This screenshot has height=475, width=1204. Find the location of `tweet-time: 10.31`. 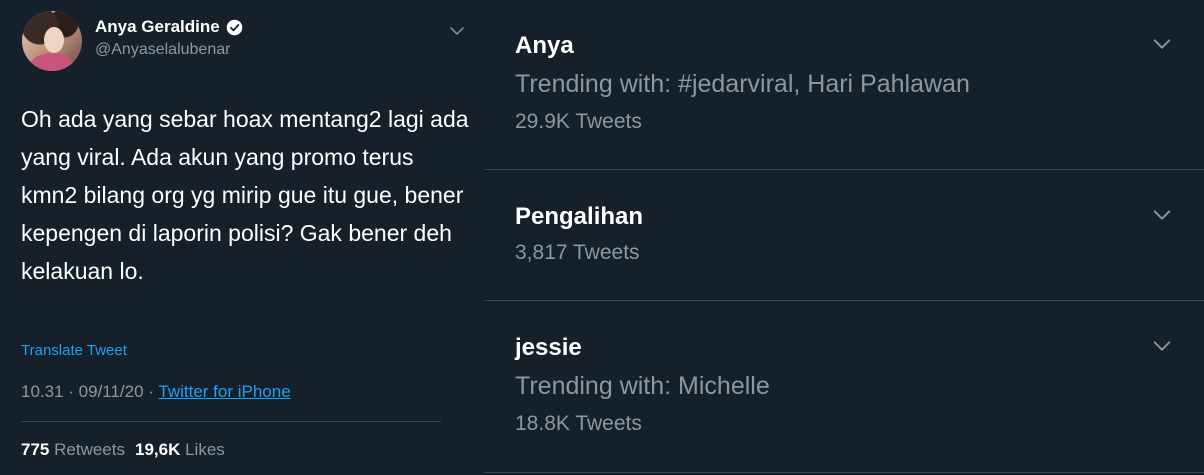

tweet-time: 10.31 is located at coordinates (42, 391).